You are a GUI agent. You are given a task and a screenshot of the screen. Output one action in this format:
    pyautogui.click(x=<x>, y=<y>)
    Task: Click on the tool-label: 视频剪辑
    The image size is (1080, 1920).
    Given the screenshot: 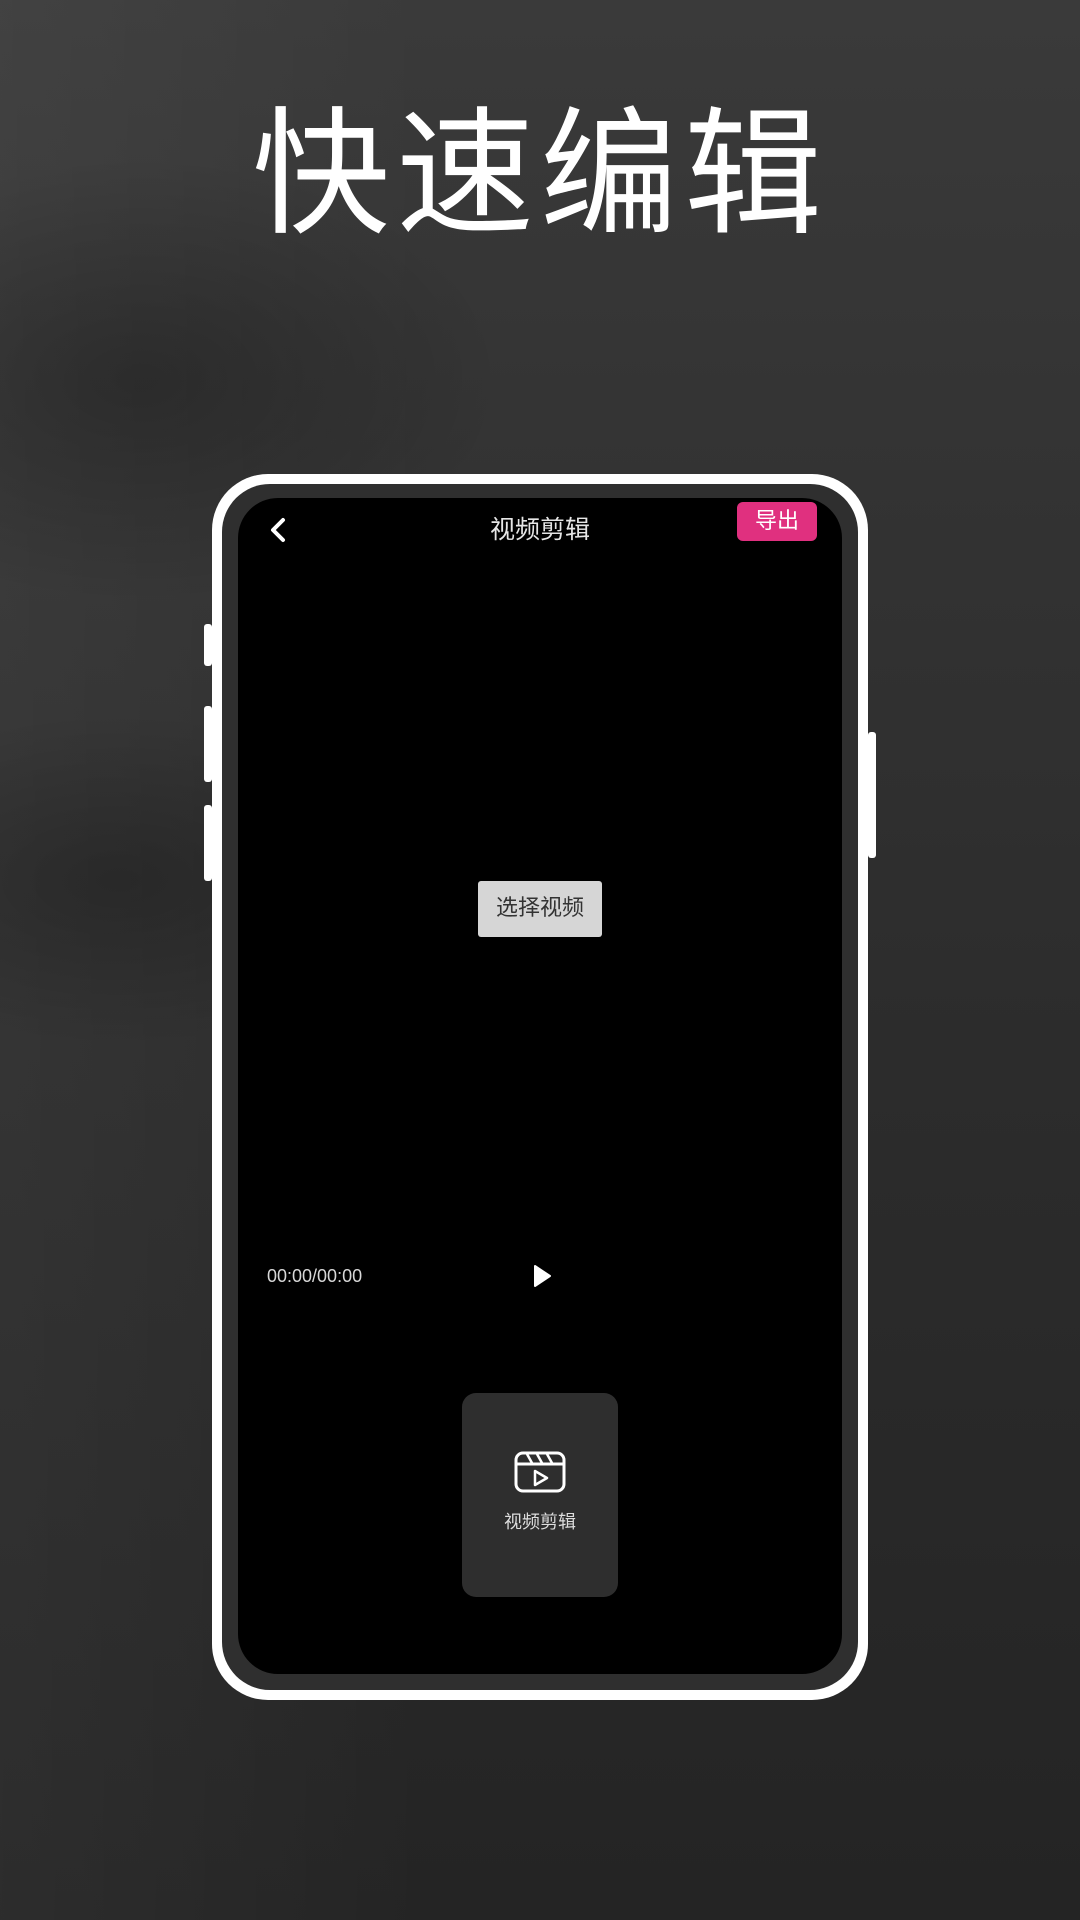 What is the action you would take?
    pyautogui.click(x=540, y=1522)
    